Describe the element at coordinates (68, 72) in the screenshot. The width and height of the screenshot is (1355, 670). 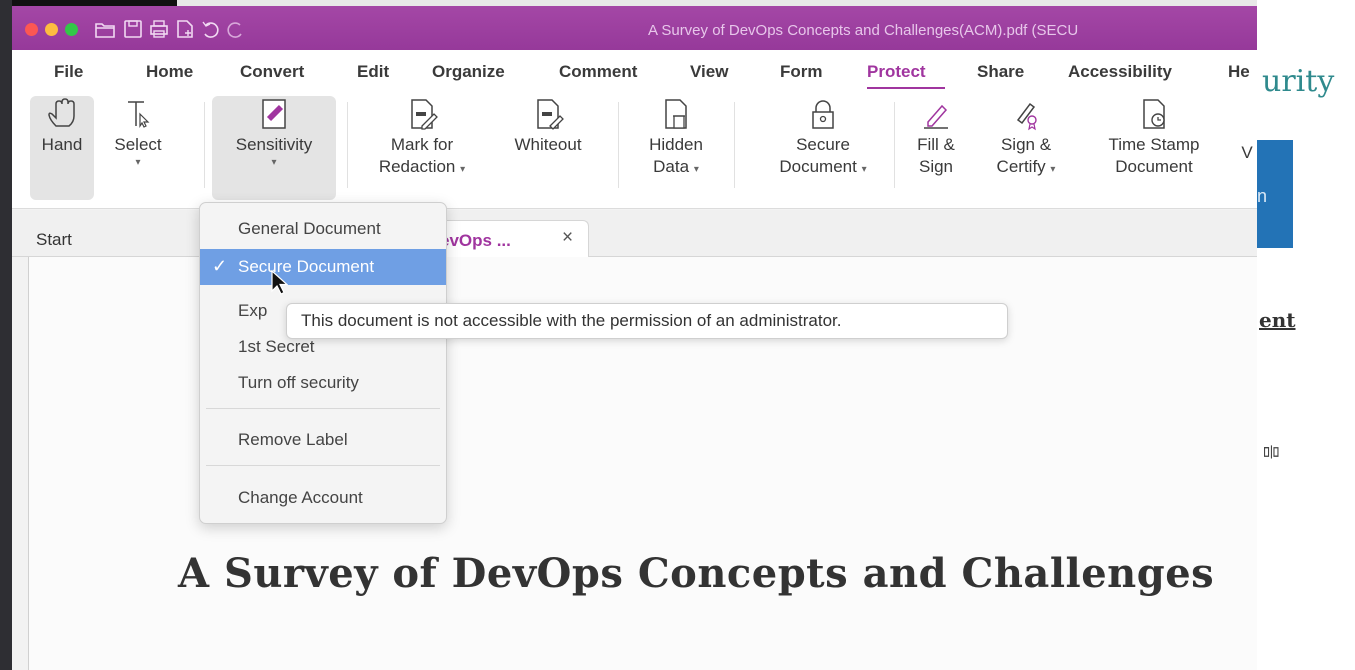
I see `menu-file: File` at that location.